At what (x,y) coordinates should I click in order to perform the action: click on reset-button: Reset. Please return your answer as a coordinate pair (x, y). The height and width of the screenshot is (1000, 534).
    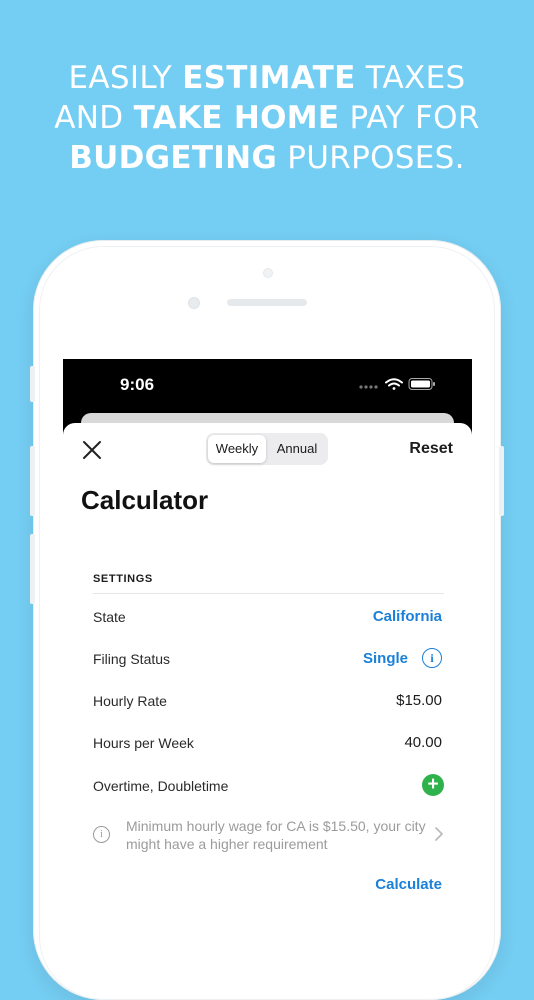
    Looking at the image, I should click on (431, 449).